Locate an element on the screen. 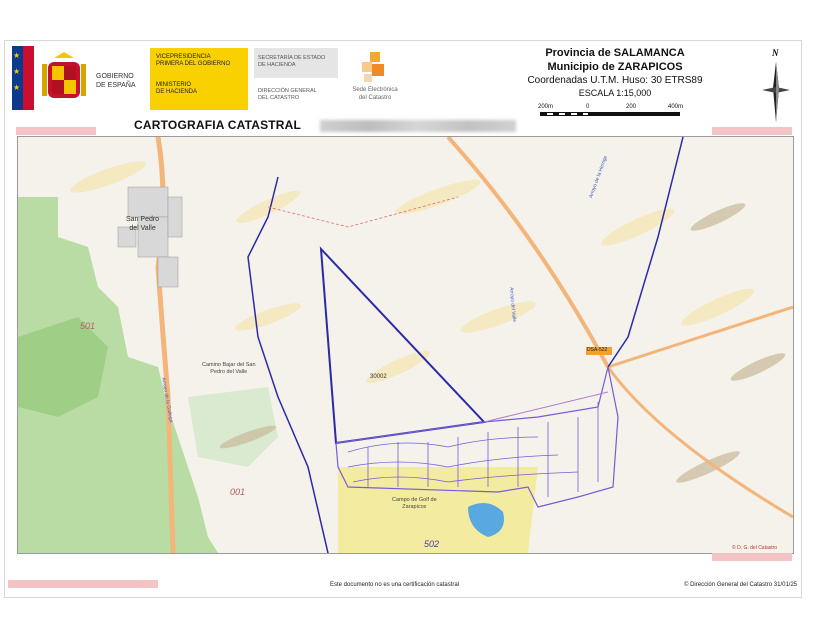  redacted-bar-left is located at coordinates (56, 131).